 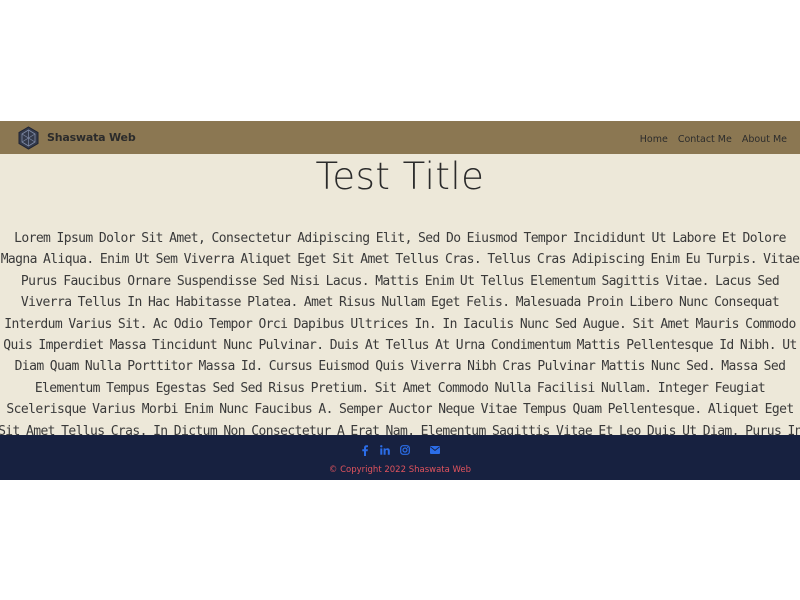 I want to click on nav-link-contact-me: Contact Me, so click(x=705, y=139).